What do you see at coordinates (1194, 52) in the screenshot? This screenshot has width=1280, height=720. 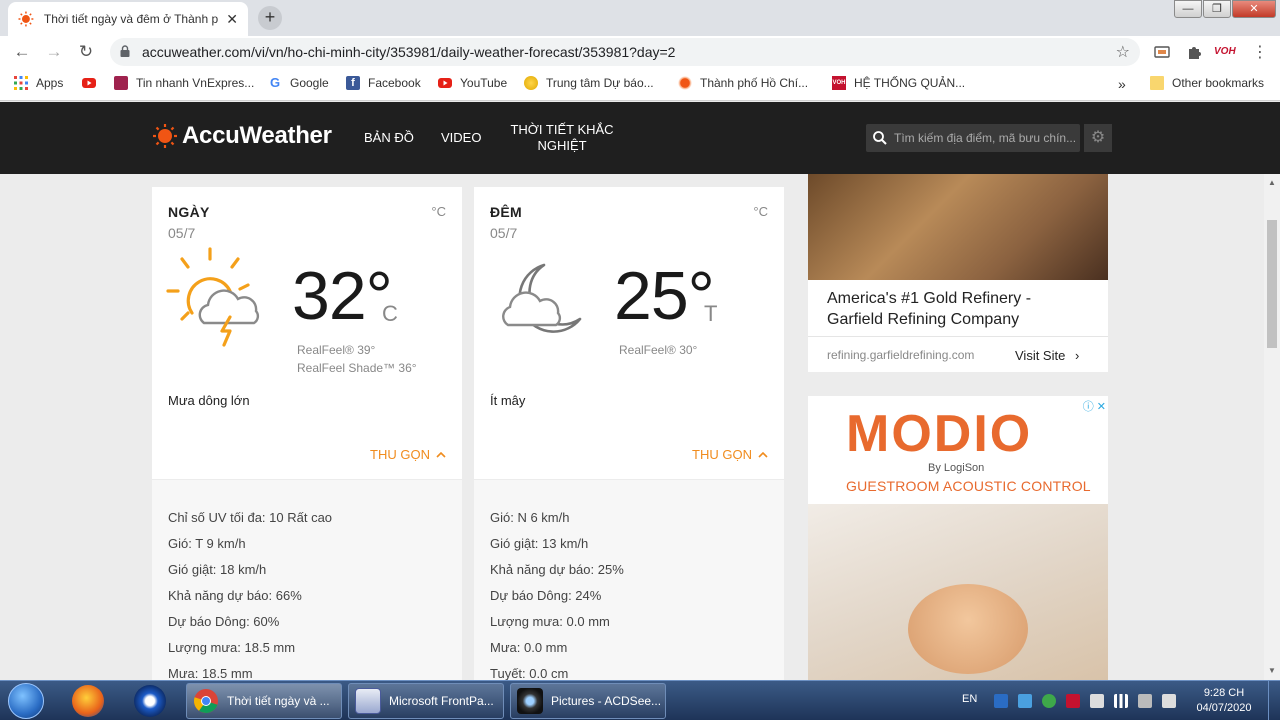 I see `extensions-puzzle-icon` at bounding box center [1194, 52].